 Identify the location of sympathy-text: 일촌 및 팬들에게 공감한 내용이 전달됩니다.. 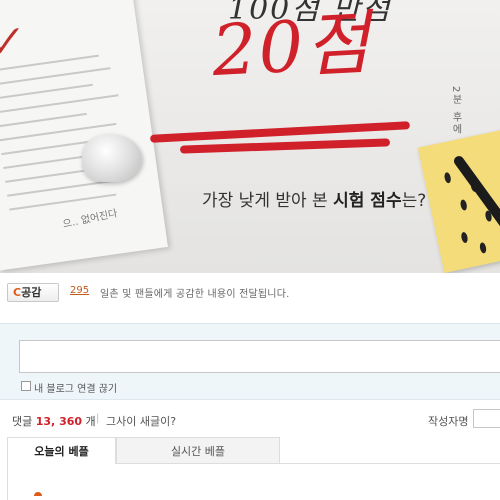
(195, 294).